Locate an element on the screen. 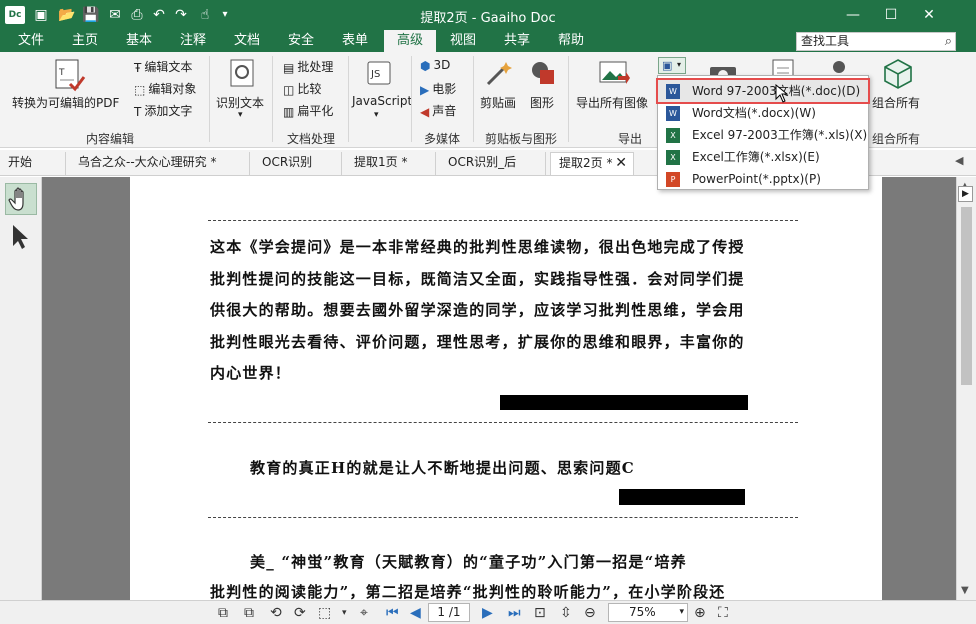  doc-tab-1: 乌合之众--大众心理研究 * is located at coordinates (160, 163).